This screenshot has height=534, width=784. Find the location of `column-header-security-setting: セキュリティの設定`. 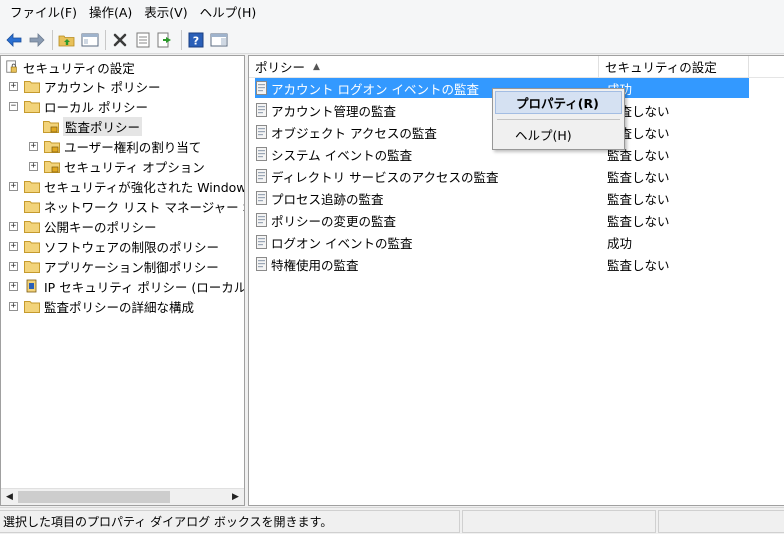

column-header-security-setting: セキュリティの設定 is located at coordinates (674, 67).